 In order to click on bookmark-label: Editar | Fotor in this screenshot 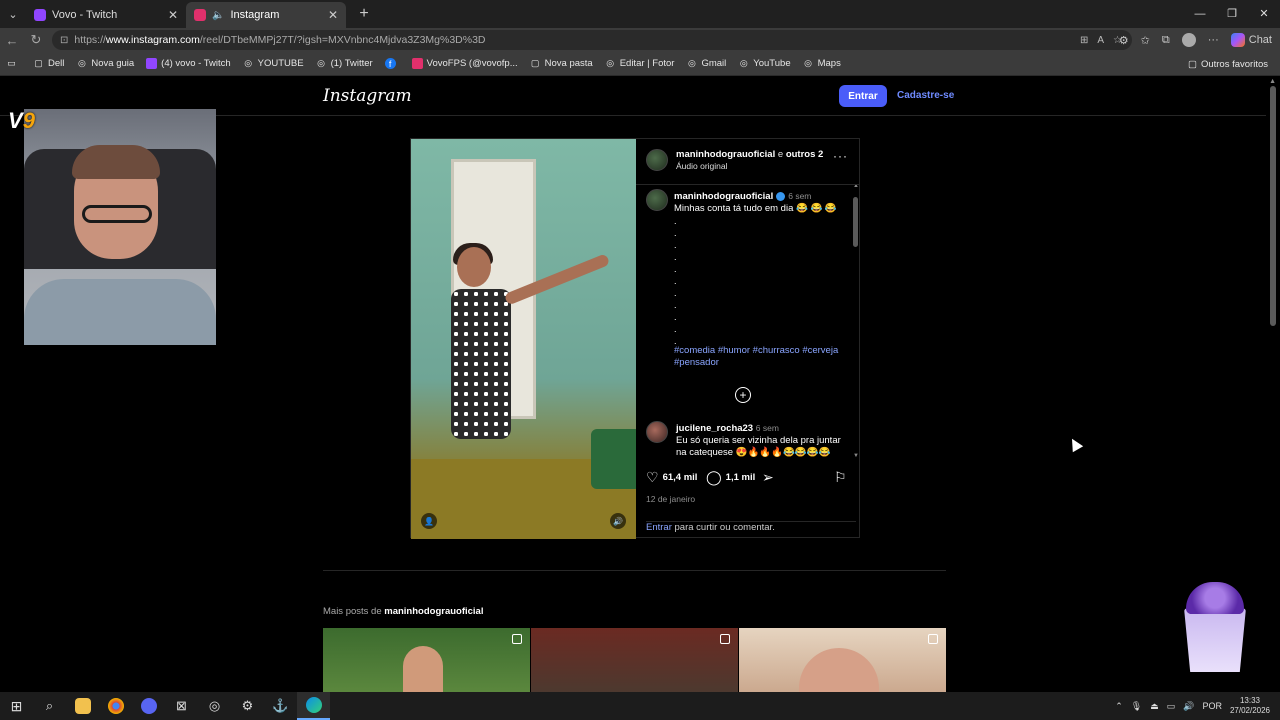, I will do `click(647, 63)`.